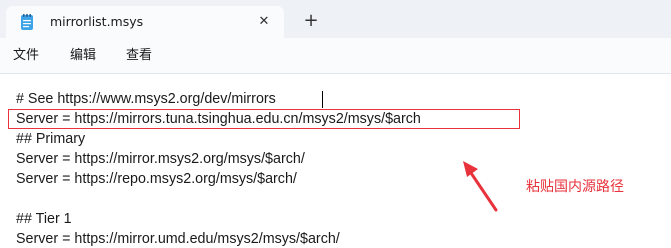  Describe the element at coordinates (27, 22) in the screenshot. I see `notepad-icon` at that location.